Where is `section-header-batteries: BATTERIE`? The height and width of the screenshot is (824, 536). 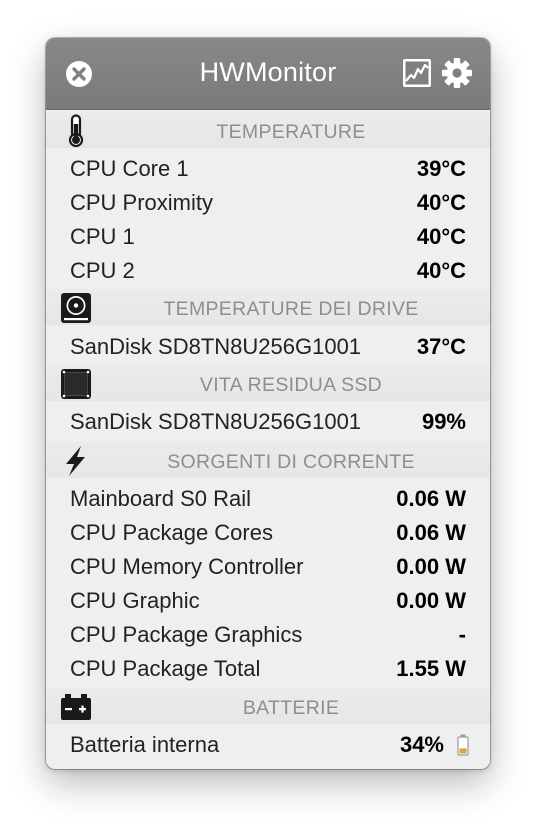
section-header-batteries: BATTERIE is located at coordinates (268, 706).